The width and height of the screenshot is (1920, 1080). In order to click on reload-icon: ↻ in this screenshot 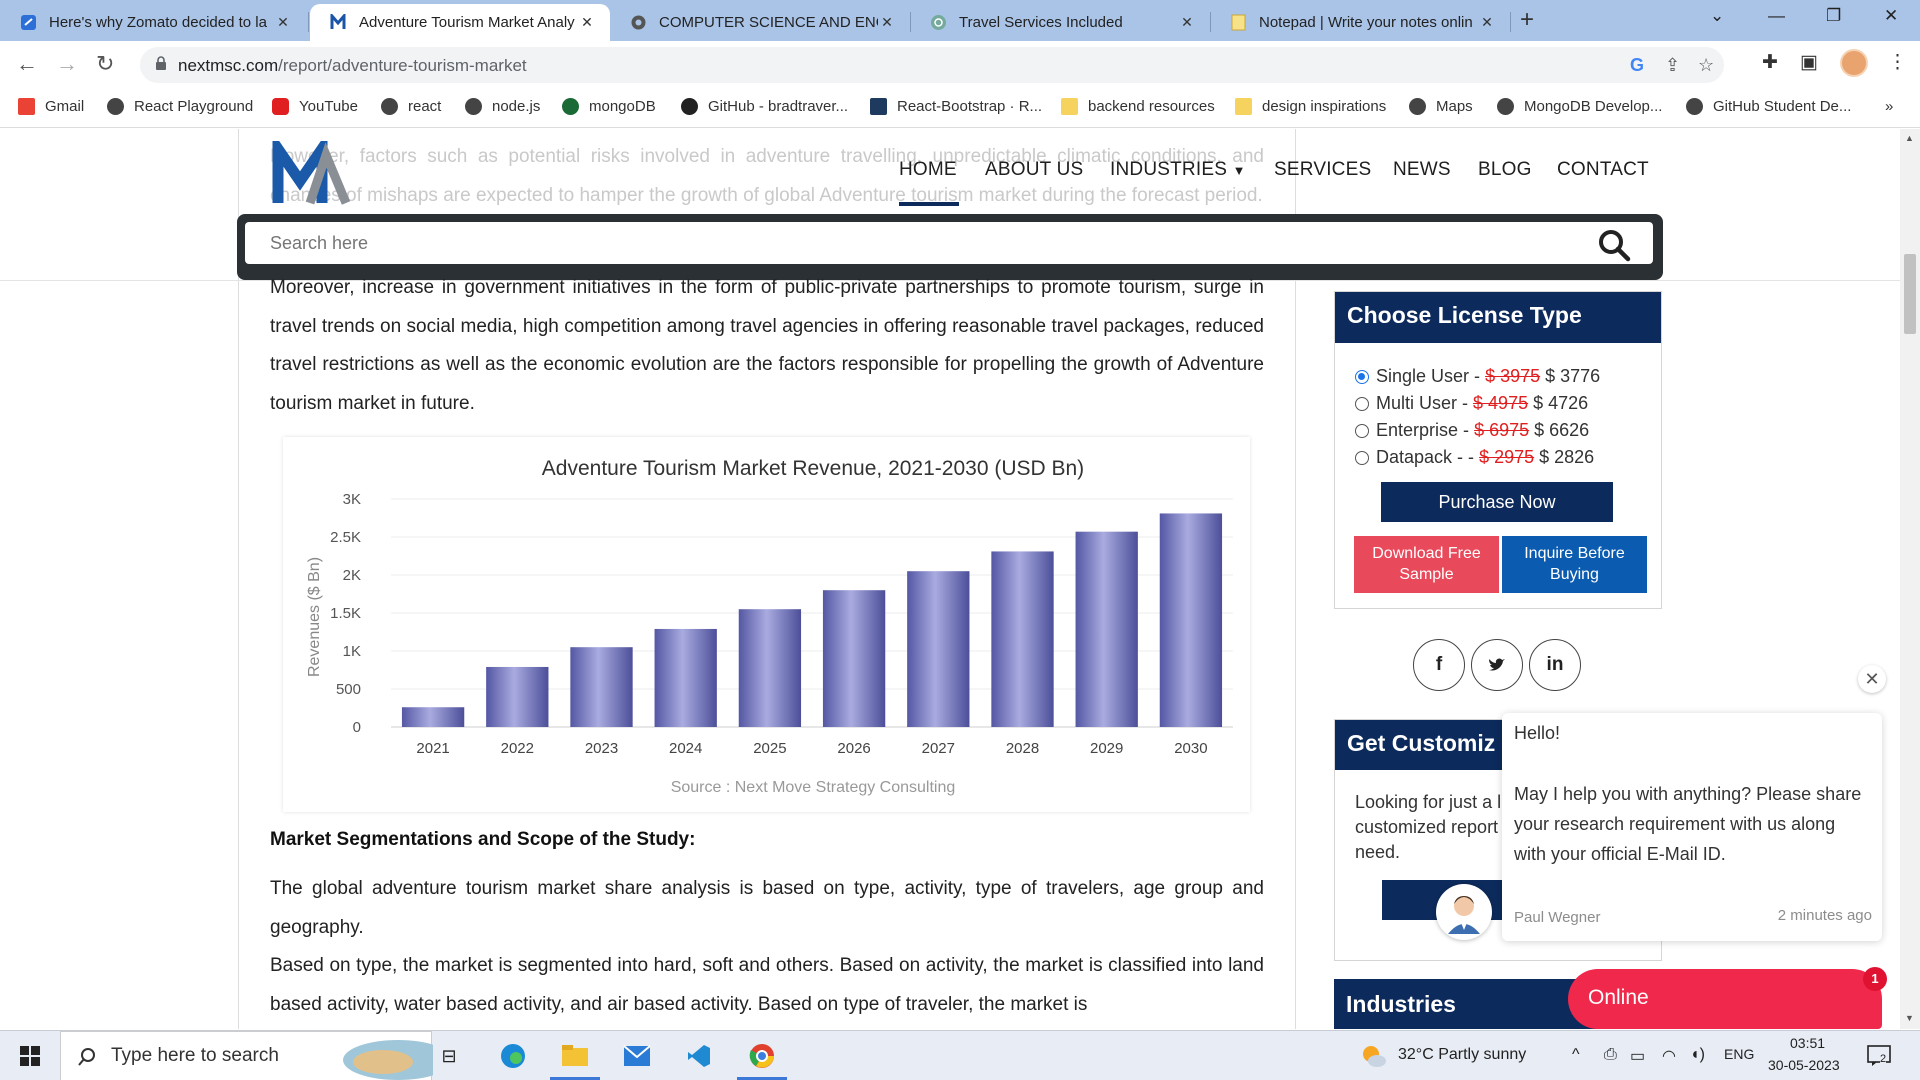, I will do `click(105, 64)`.